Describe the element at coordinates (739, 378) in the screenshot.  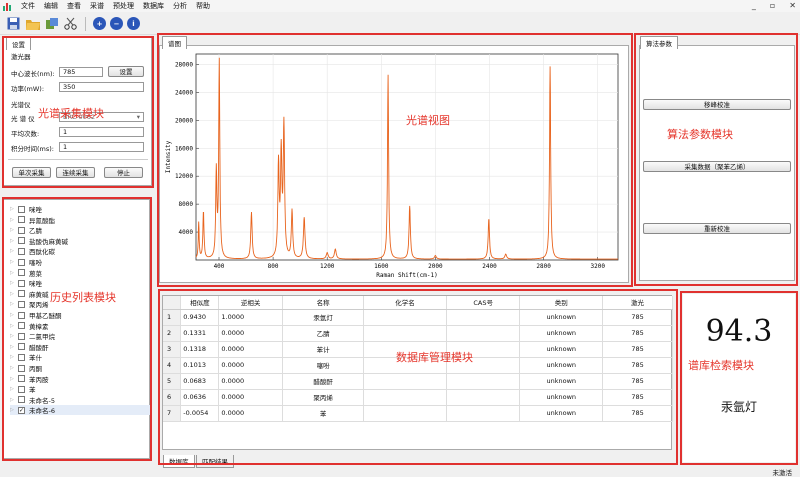
I see `search-highlight` at that location.